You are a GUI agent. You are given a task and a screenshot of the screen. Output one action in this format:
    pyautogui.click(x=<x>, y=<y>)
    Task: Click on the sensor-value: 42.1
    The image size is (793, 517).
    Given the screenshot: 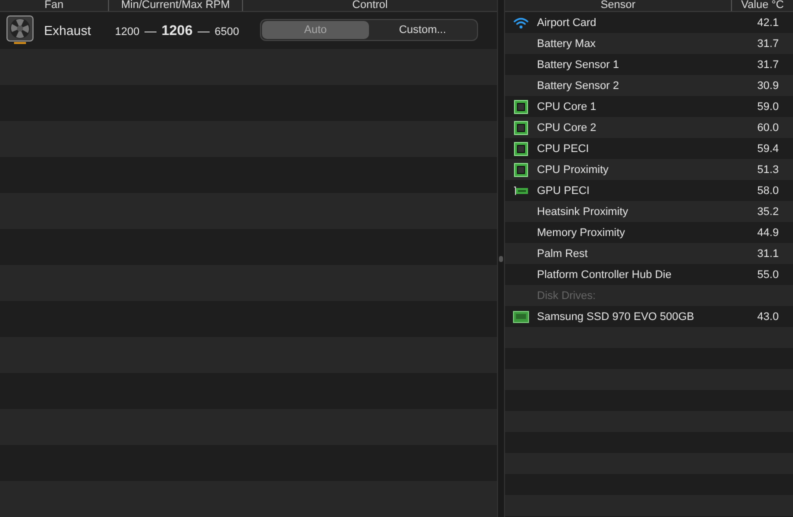 What is the action you would take?
    pyautogui.click(x=768, y=22)
    